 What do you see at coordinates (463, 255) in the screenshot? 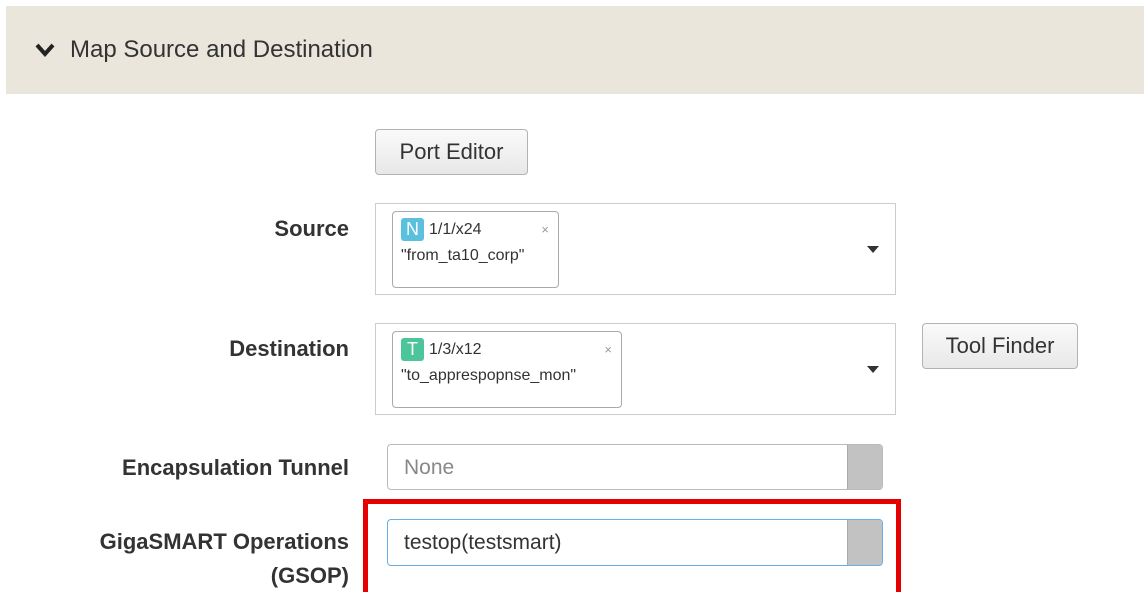
I see `source-port-alias: "from_ta10_corp"` at bounding box center [463, 255].